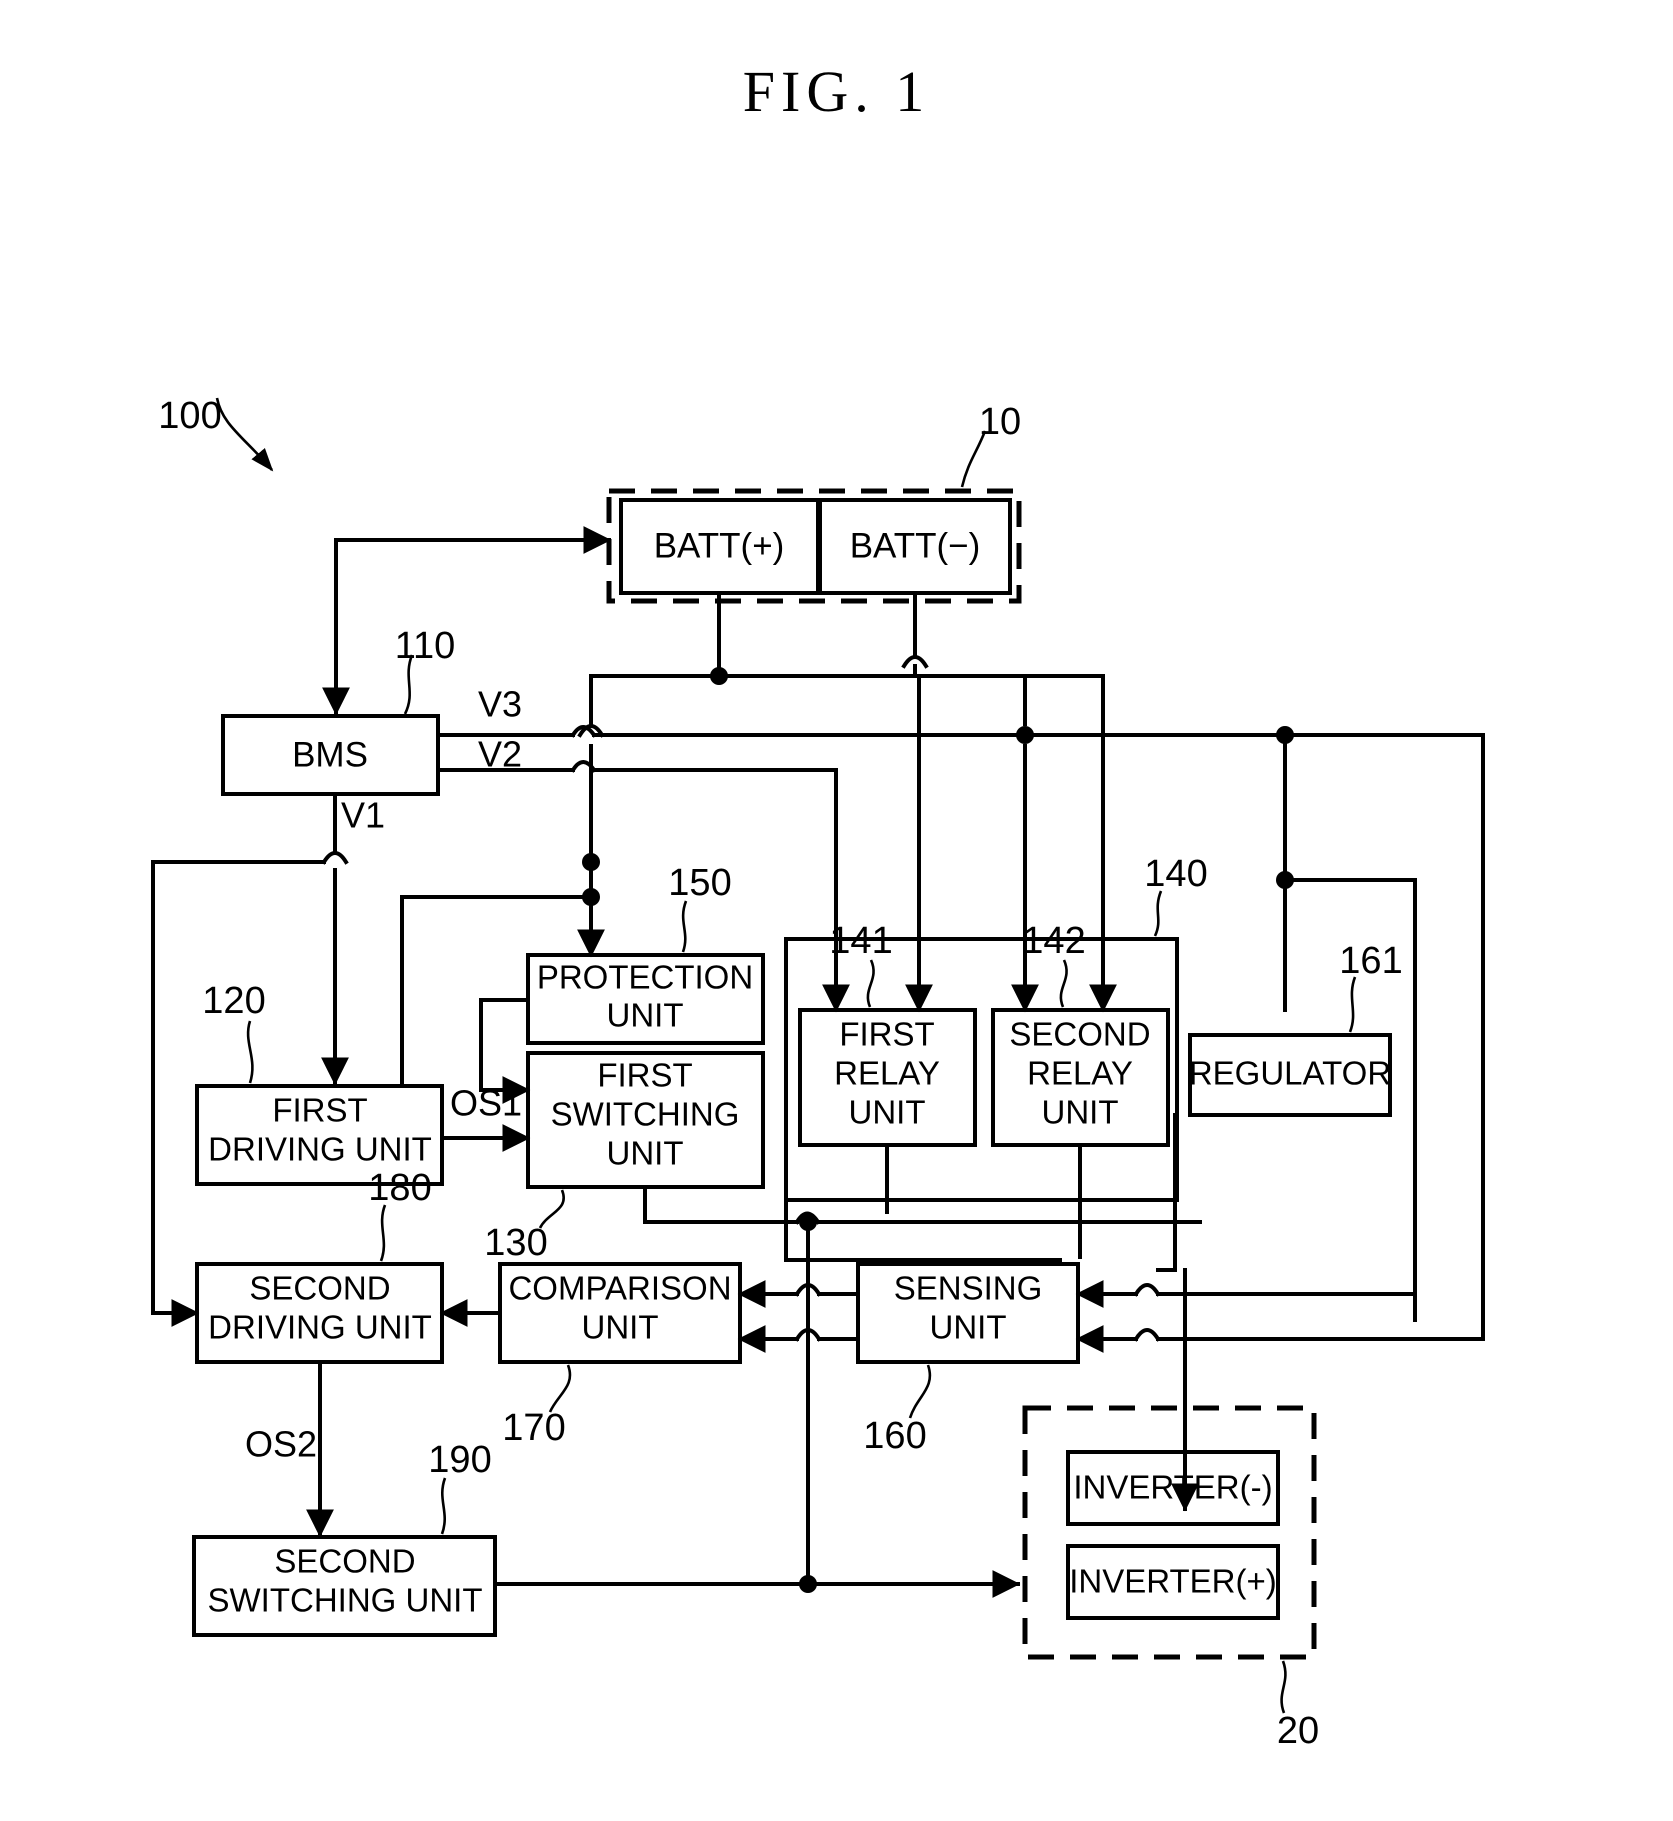 Image resolution: width=1673 pixels, height=1821 pixels. I want to click on signal-label-os1: OS1, so click(486, 1103).